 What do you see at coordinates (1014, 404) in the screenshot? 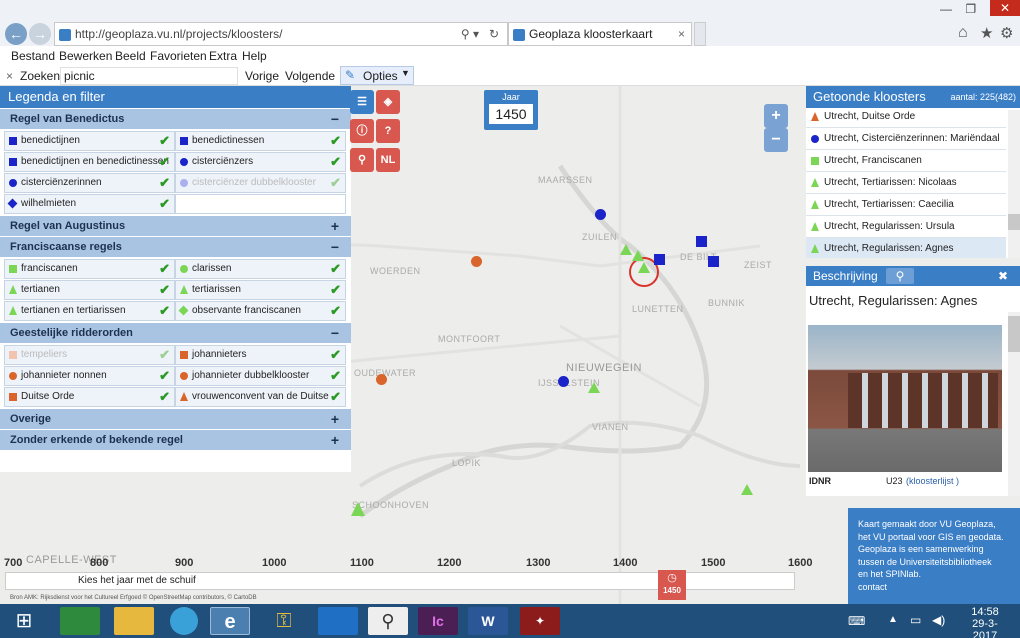
I see `description-scrollbar` at bounding box center [1014, 404].